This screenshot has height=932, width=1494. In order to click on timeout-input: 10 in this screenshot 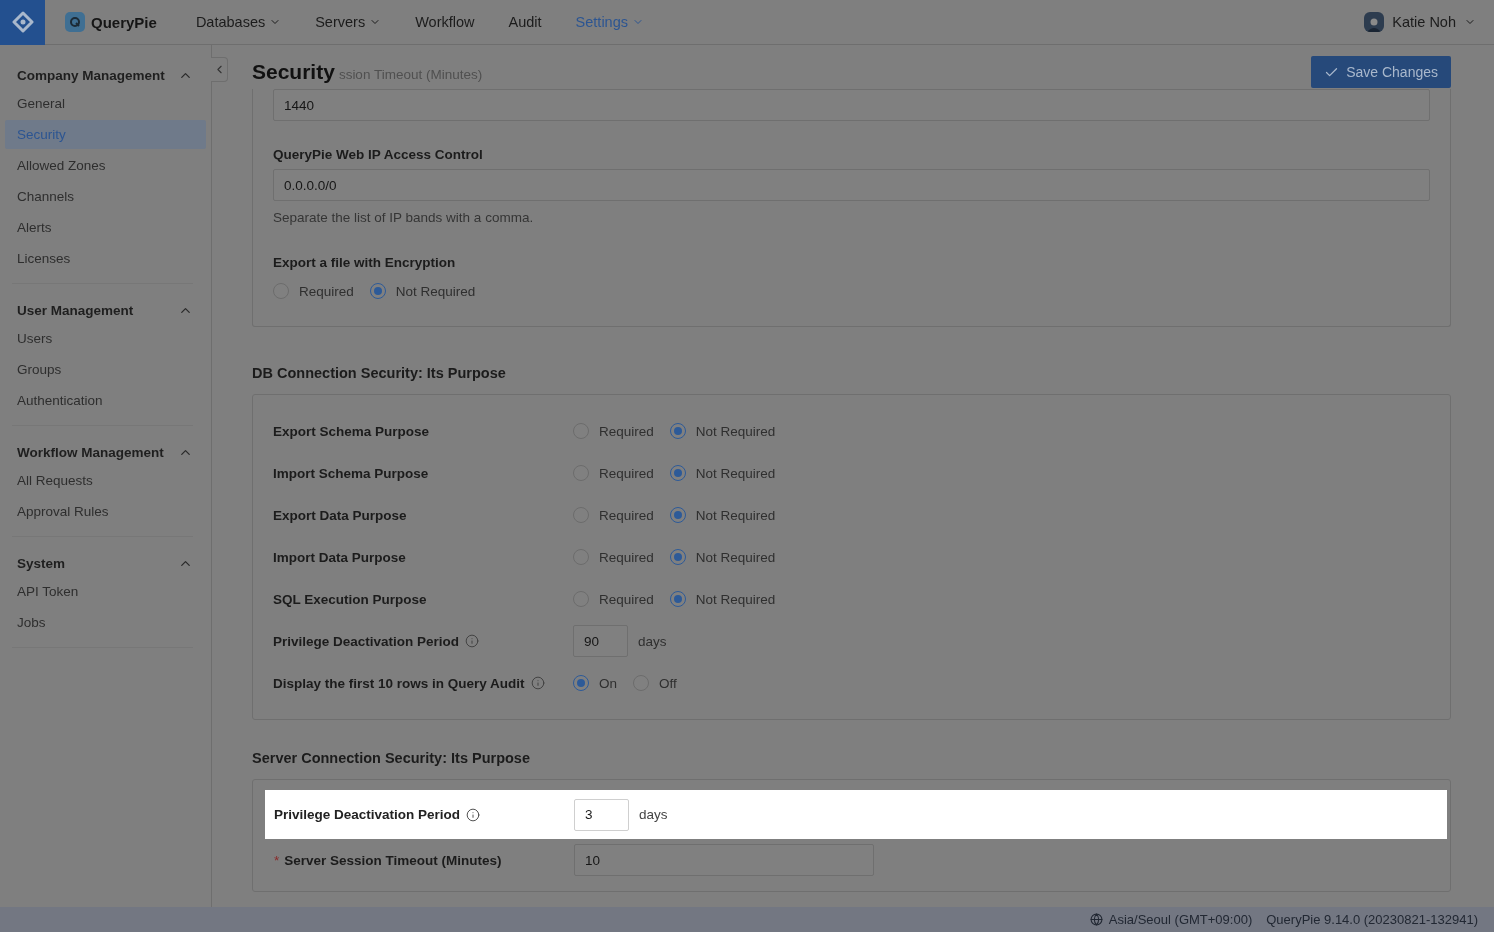, I will do `click(724, 860)`.